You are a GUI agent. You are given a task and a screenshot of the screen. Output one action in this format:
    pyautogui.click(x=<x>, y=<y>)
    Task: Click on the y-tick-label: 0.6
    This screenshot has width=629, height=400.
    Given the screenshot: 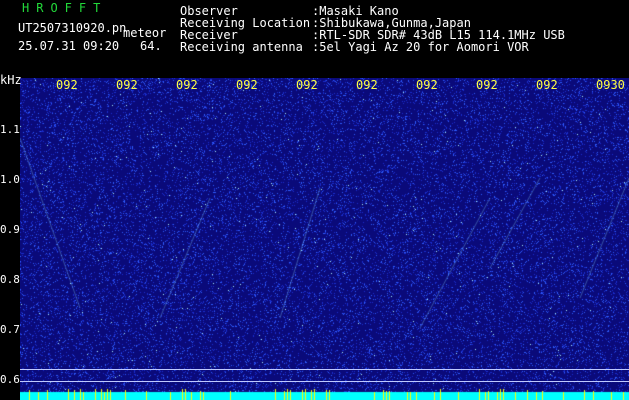 What is the action you would take?
    pyautogui.click(x=10, y=379)
    